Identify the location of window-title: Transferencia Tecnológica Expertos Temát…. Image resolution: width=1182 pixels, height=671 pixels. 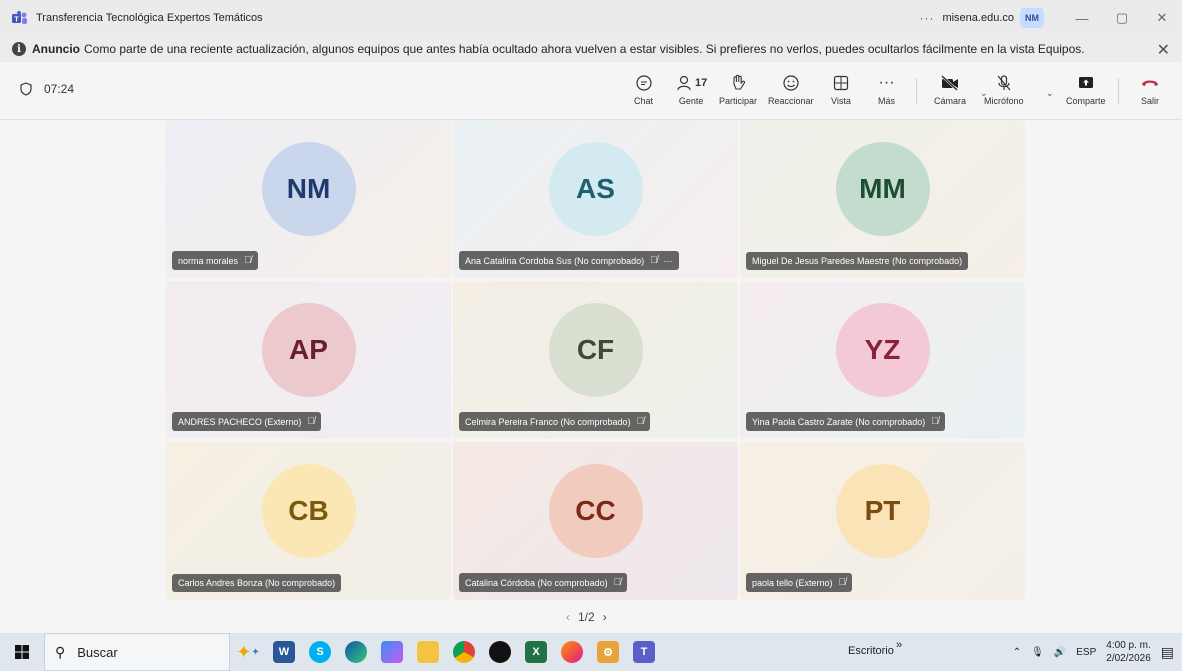
(149, 18).